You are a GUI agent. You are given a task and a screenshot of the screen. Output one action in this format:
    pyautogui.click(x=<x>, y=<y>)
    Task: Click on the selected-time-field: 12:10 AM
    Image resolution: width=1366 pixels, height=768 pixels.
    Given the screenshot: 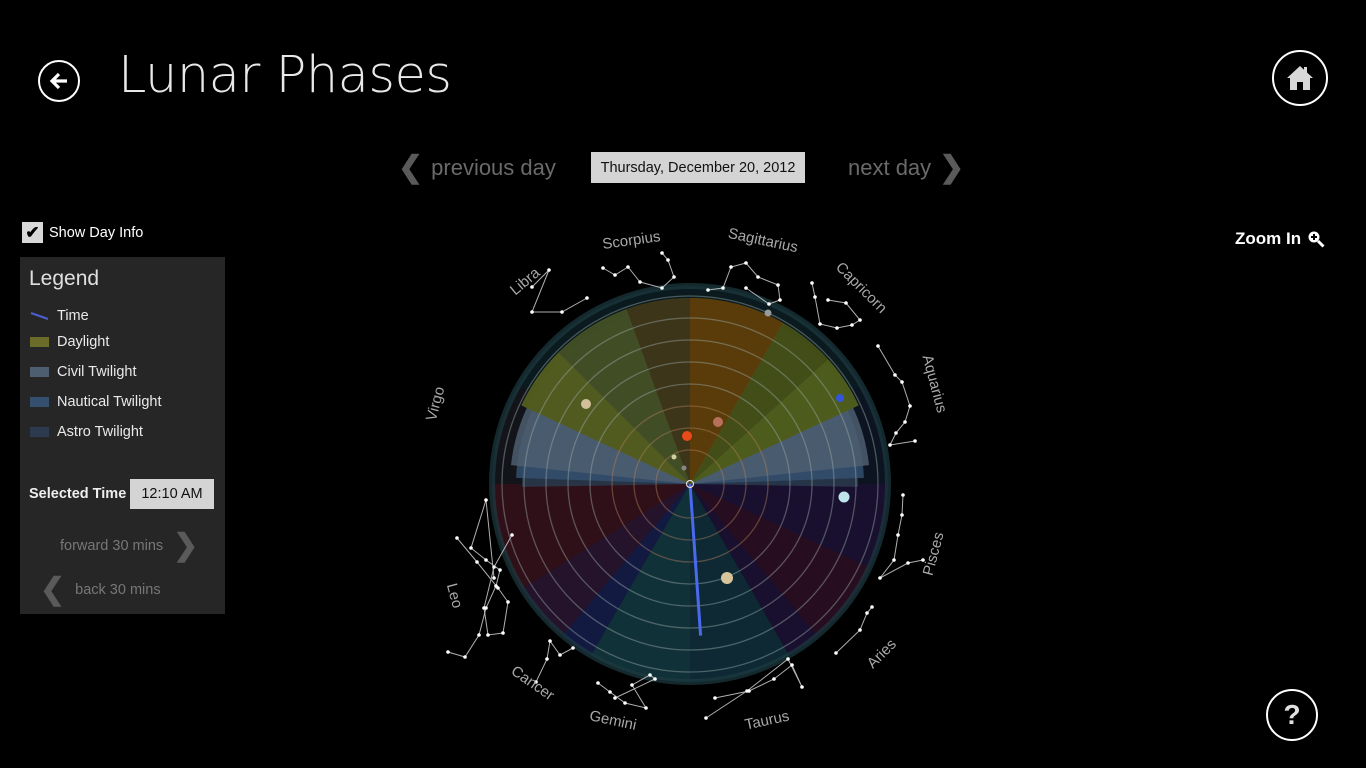 What is the action you would take?
    pyautogui.click(x=172, y=494)
    